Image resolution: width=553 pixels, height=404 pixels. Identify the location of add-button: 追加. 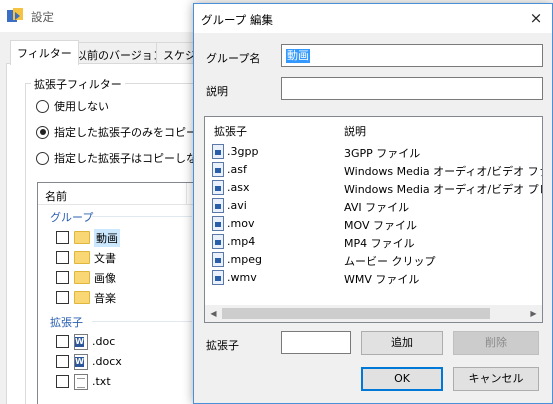
(402, 343).